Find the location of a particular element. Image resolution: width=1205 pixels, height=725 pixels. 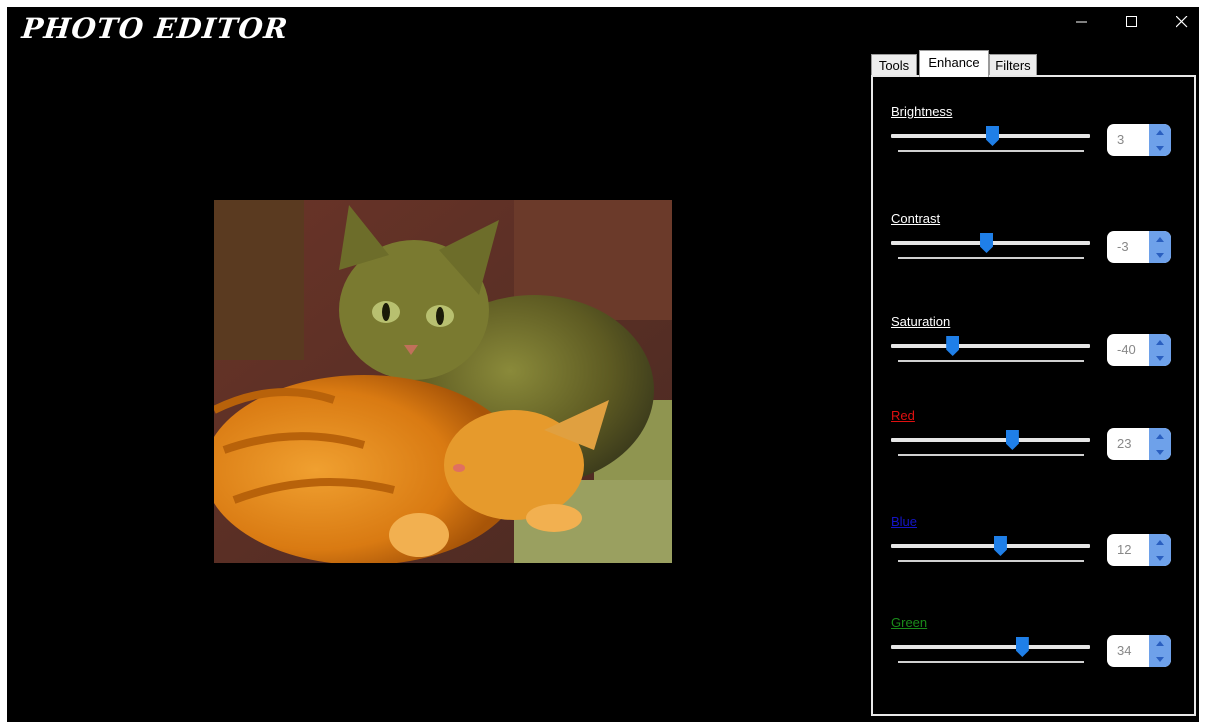

saturation-increment-button is located at coordinates (1160, 342).